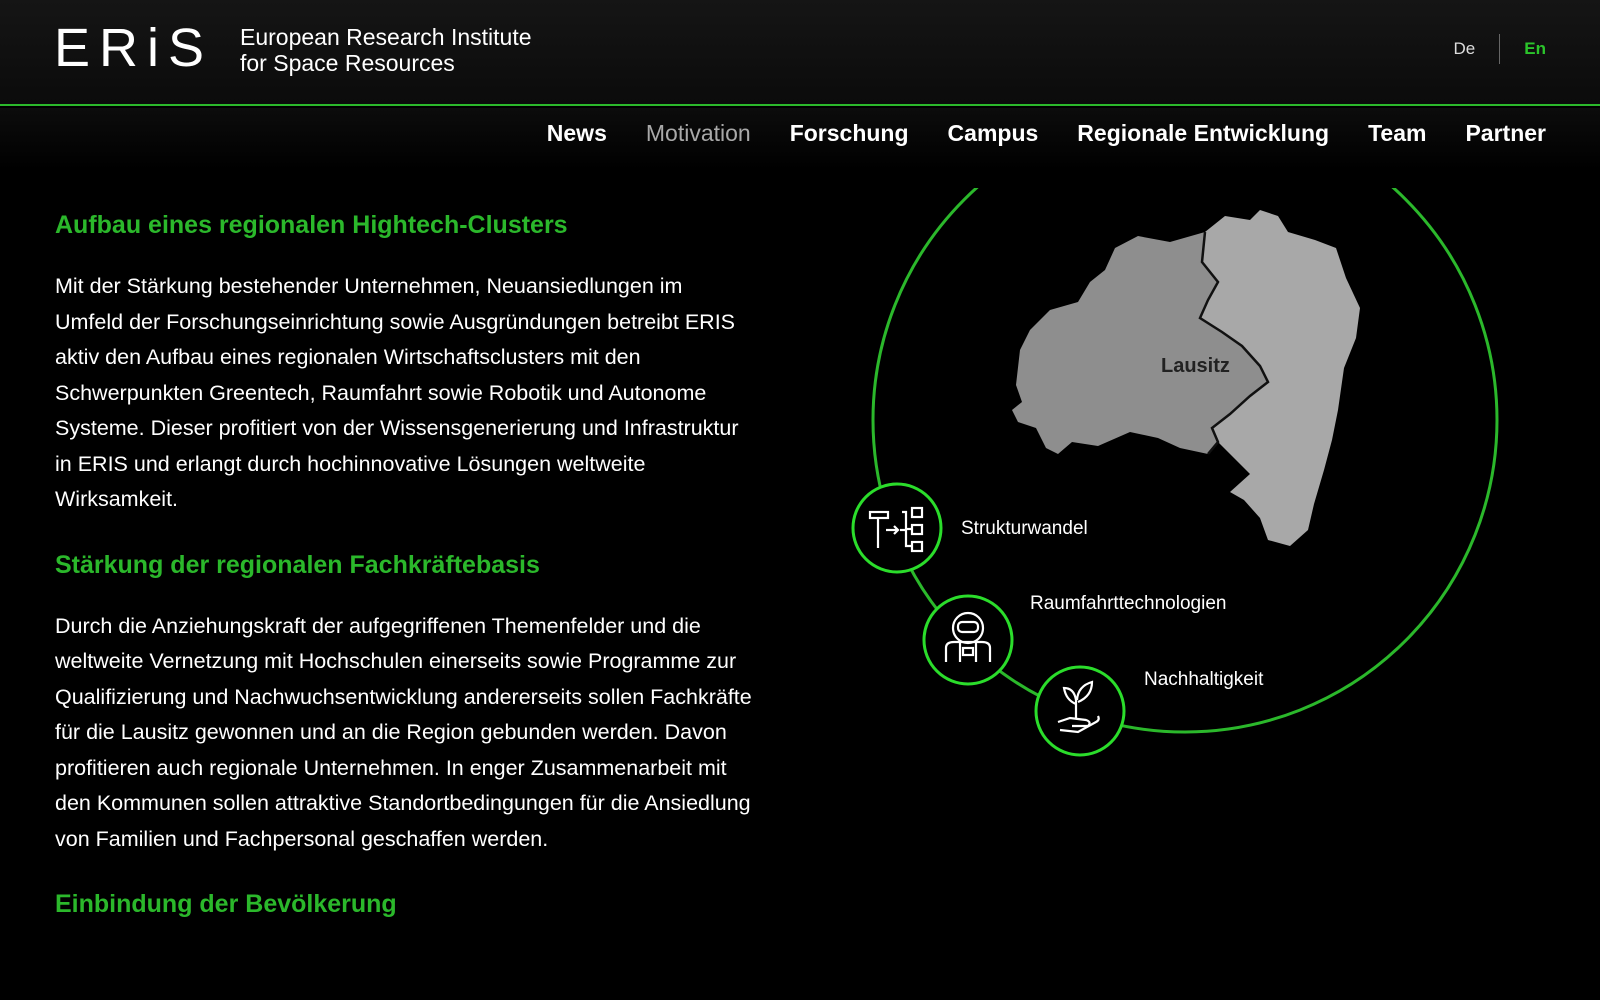 This screenshot has width=1600, height=1000. I want to click on nav-item-partner: Partner, so click(1505, 133).